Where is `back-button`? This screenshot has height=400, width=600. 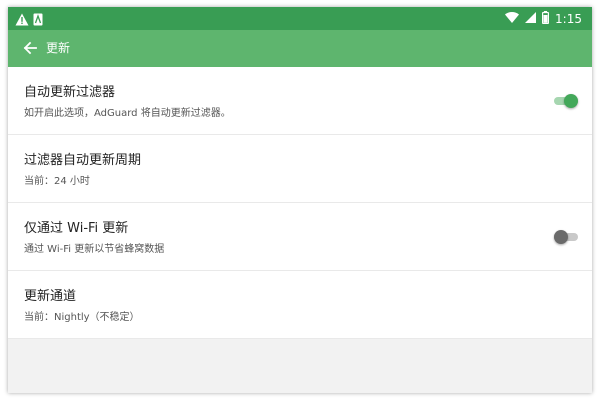 back-button is located at coordinates (30, 49).